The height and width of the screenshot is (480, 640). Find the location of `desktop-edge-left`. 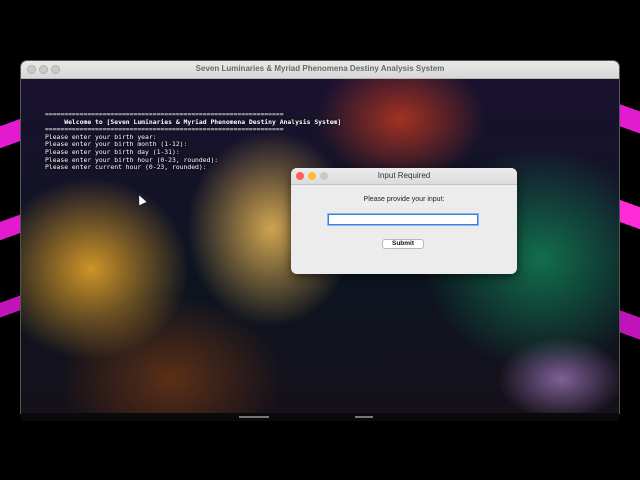

desktop-edge-left is located at coordinates (11, 240).